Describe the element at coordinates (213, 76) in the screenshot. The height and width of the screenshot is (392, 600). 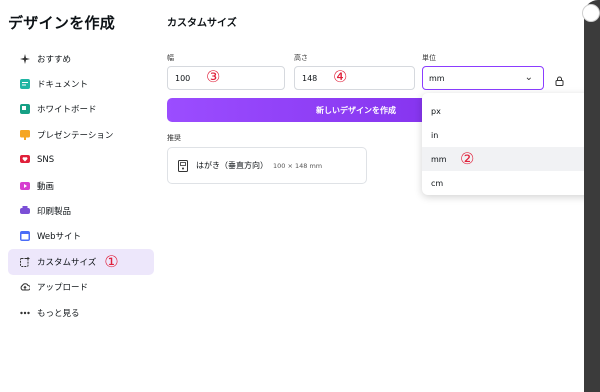
I see `annotation-marker: ③` at that location.